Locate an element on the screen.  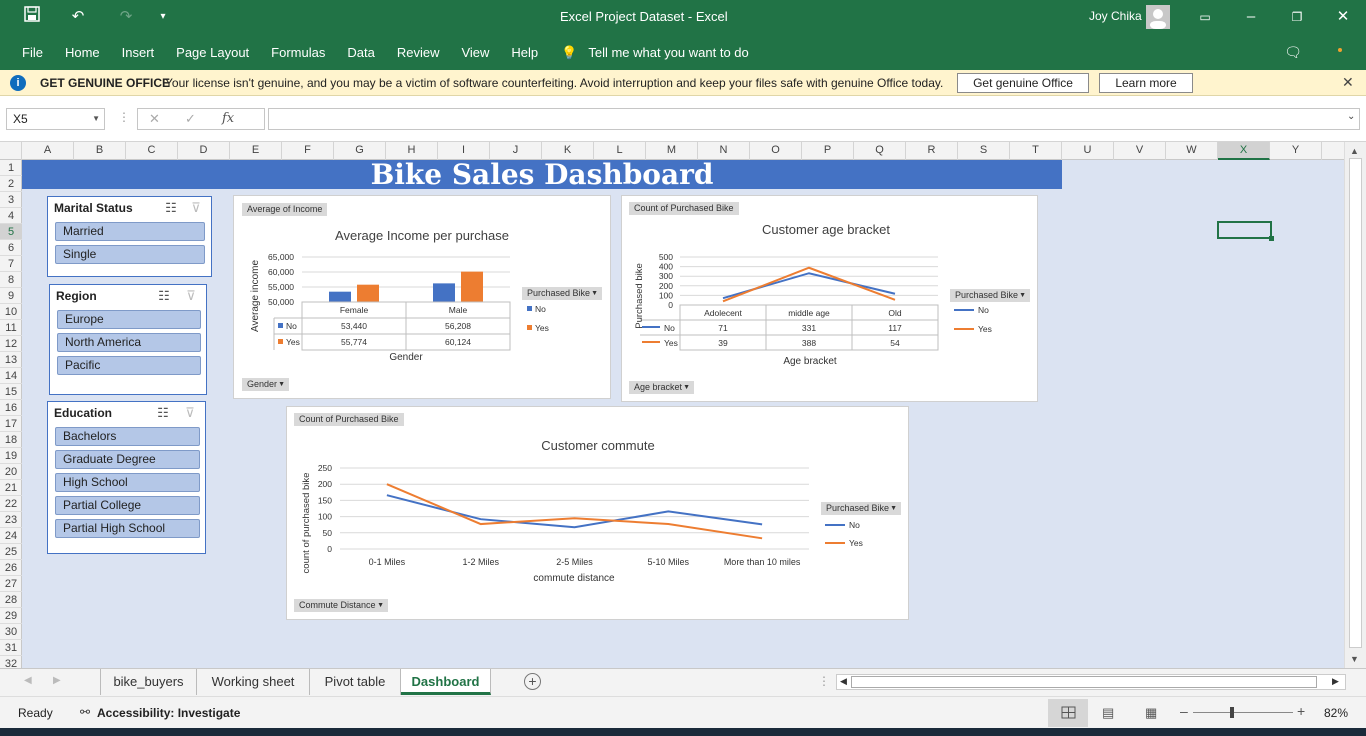
slicer-item-high-school: High School is located at coordinates (127, 482).